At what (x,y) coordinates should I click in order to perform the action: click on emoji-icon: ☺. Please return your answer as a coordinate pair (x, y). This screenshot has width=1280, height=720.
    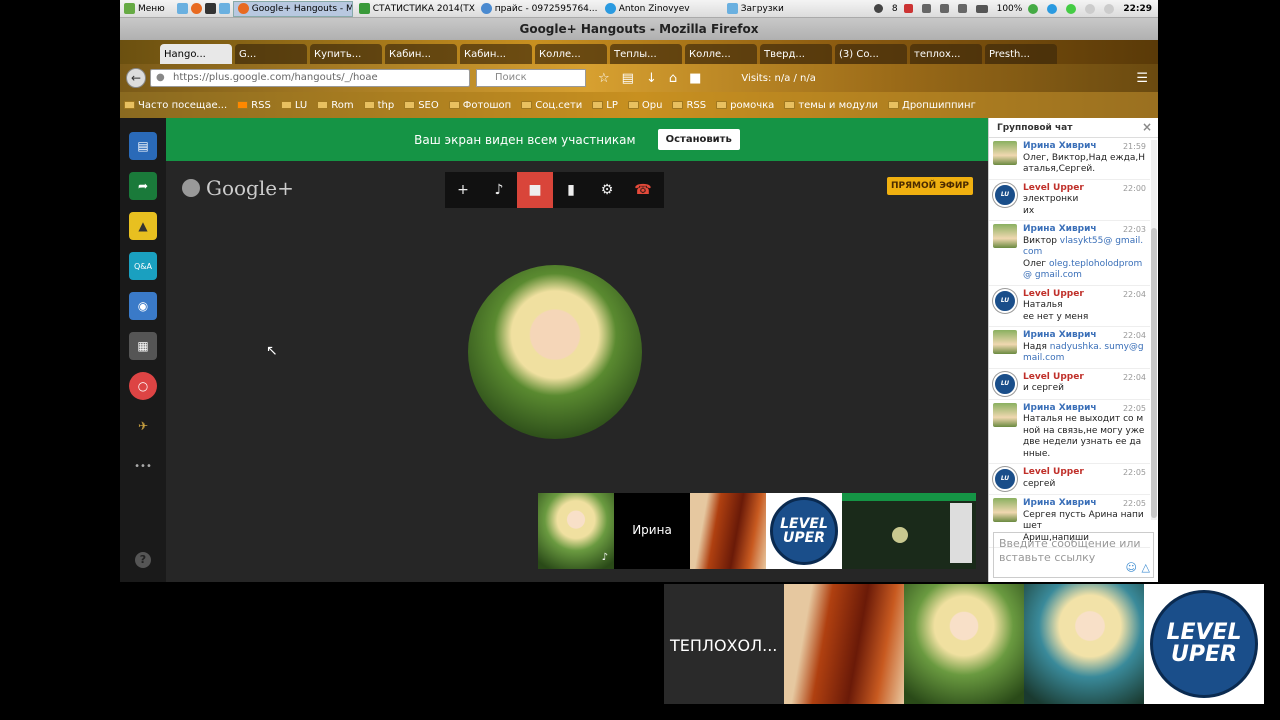
    Looking at the image, I should click on (1131, 568).